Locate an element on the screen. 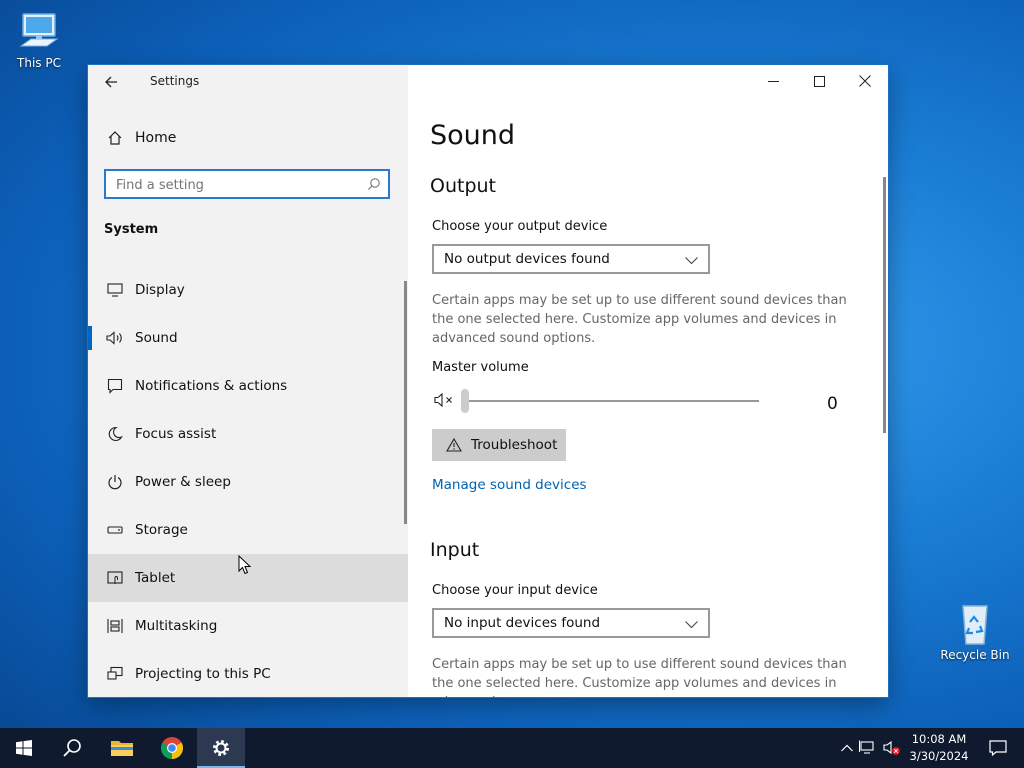 The image size is (1024, 768). group-label-system: System is located at coordinates (131, 229).